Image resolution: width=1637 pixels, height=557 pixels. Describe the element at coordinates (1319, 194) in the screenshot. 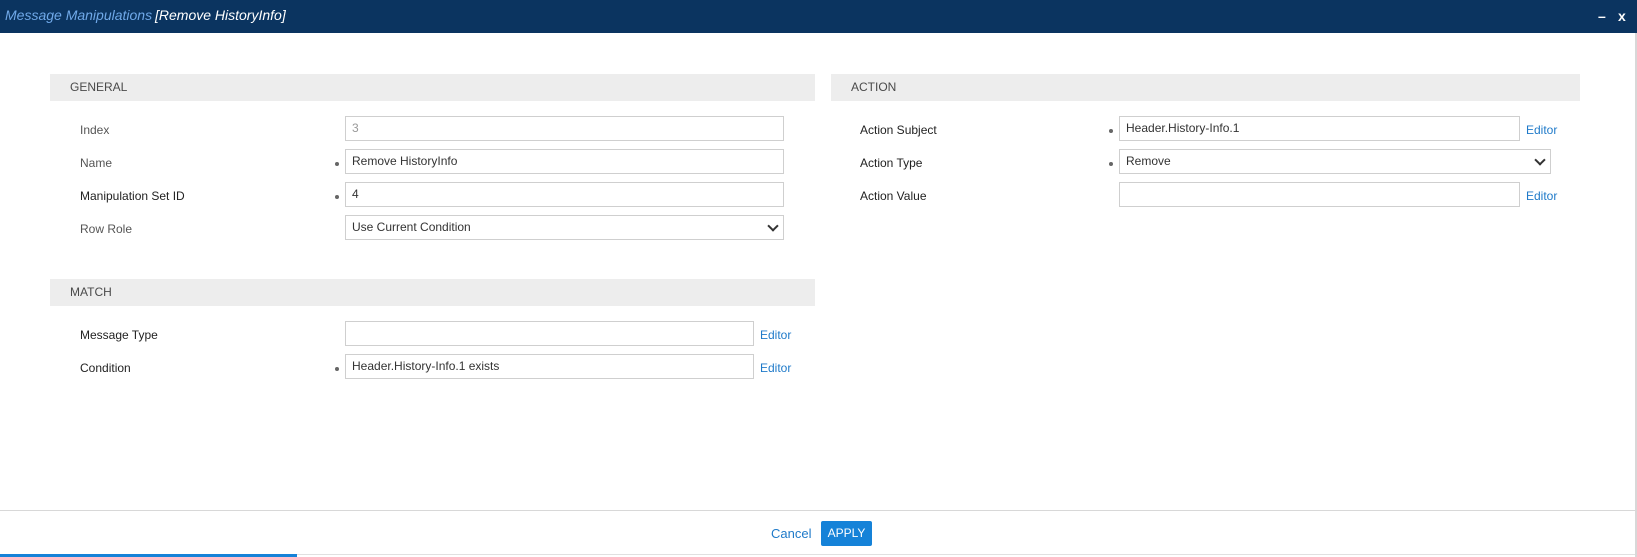

I see `action-value-field` at that location.